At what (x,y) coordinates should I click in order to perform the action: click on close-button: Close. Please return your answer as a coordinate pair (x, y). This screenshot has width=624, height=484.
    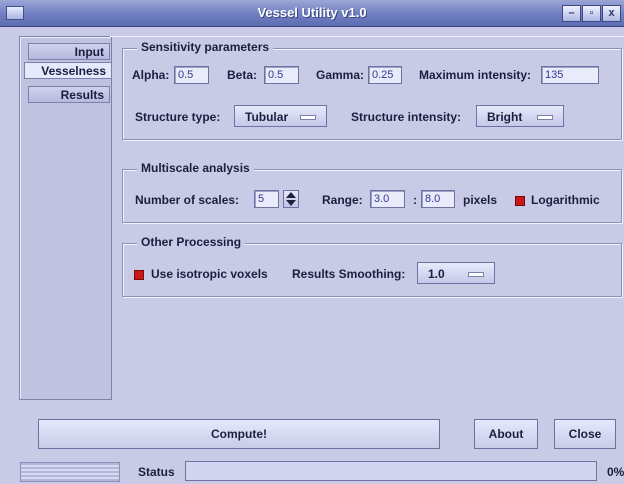
    Looking at the image, I should click on (585, 434).